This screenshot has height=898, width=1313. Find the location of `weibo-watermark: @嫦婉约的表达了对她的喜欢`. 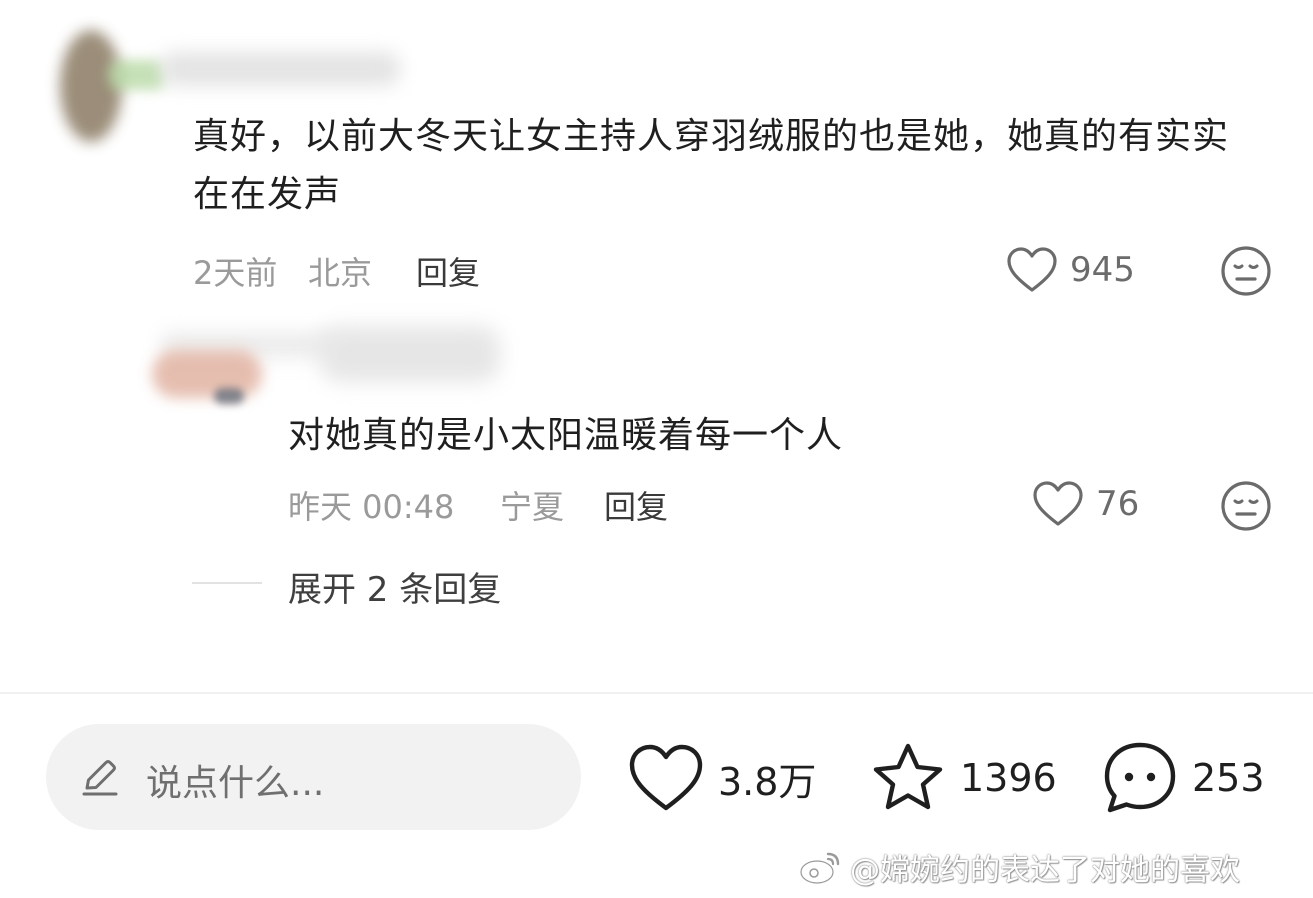

weibo-watermark: @嫦婉约的表达了对她的喜欢 is located at coordinates (1019, 867).